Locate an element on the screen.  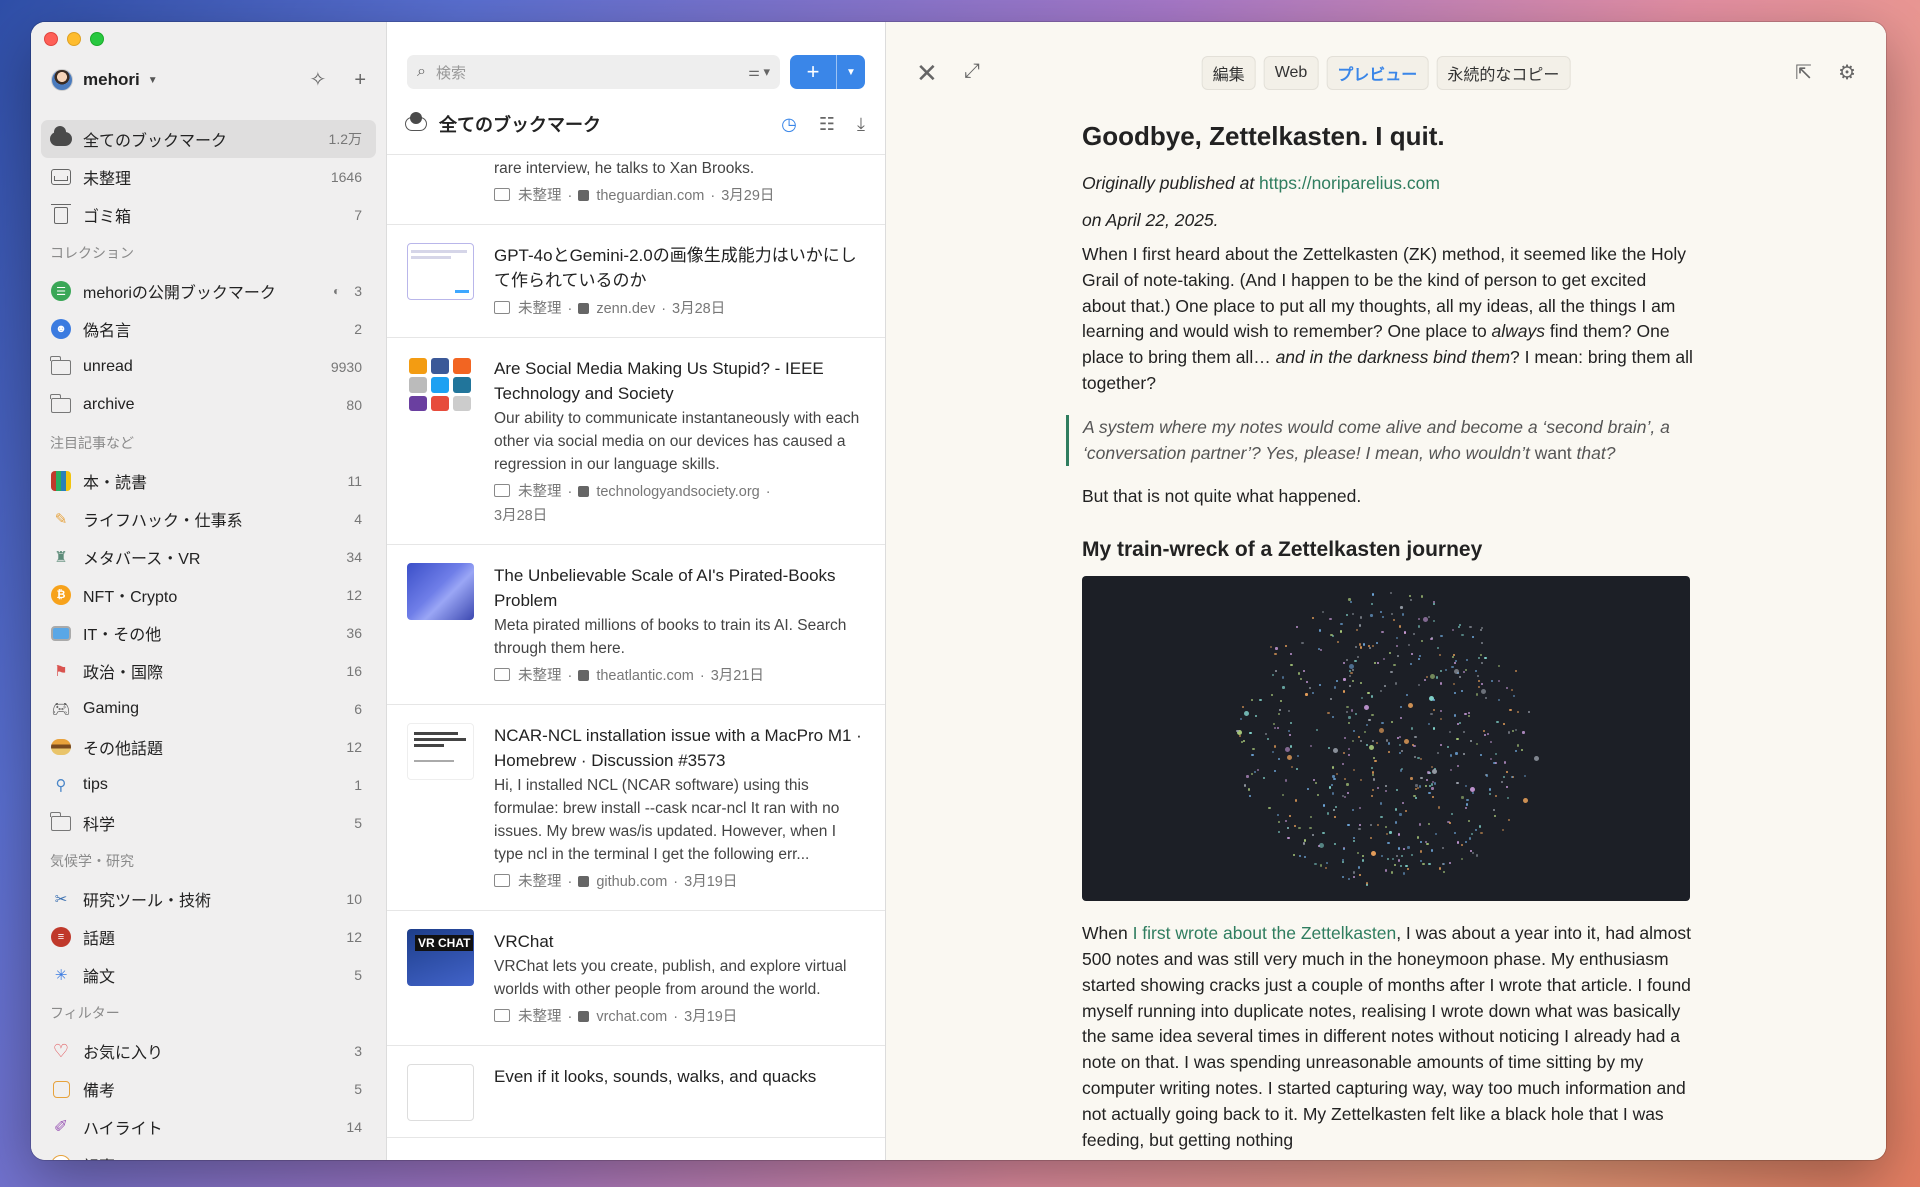
minimize-window-button is located at coordinates (74, 39).